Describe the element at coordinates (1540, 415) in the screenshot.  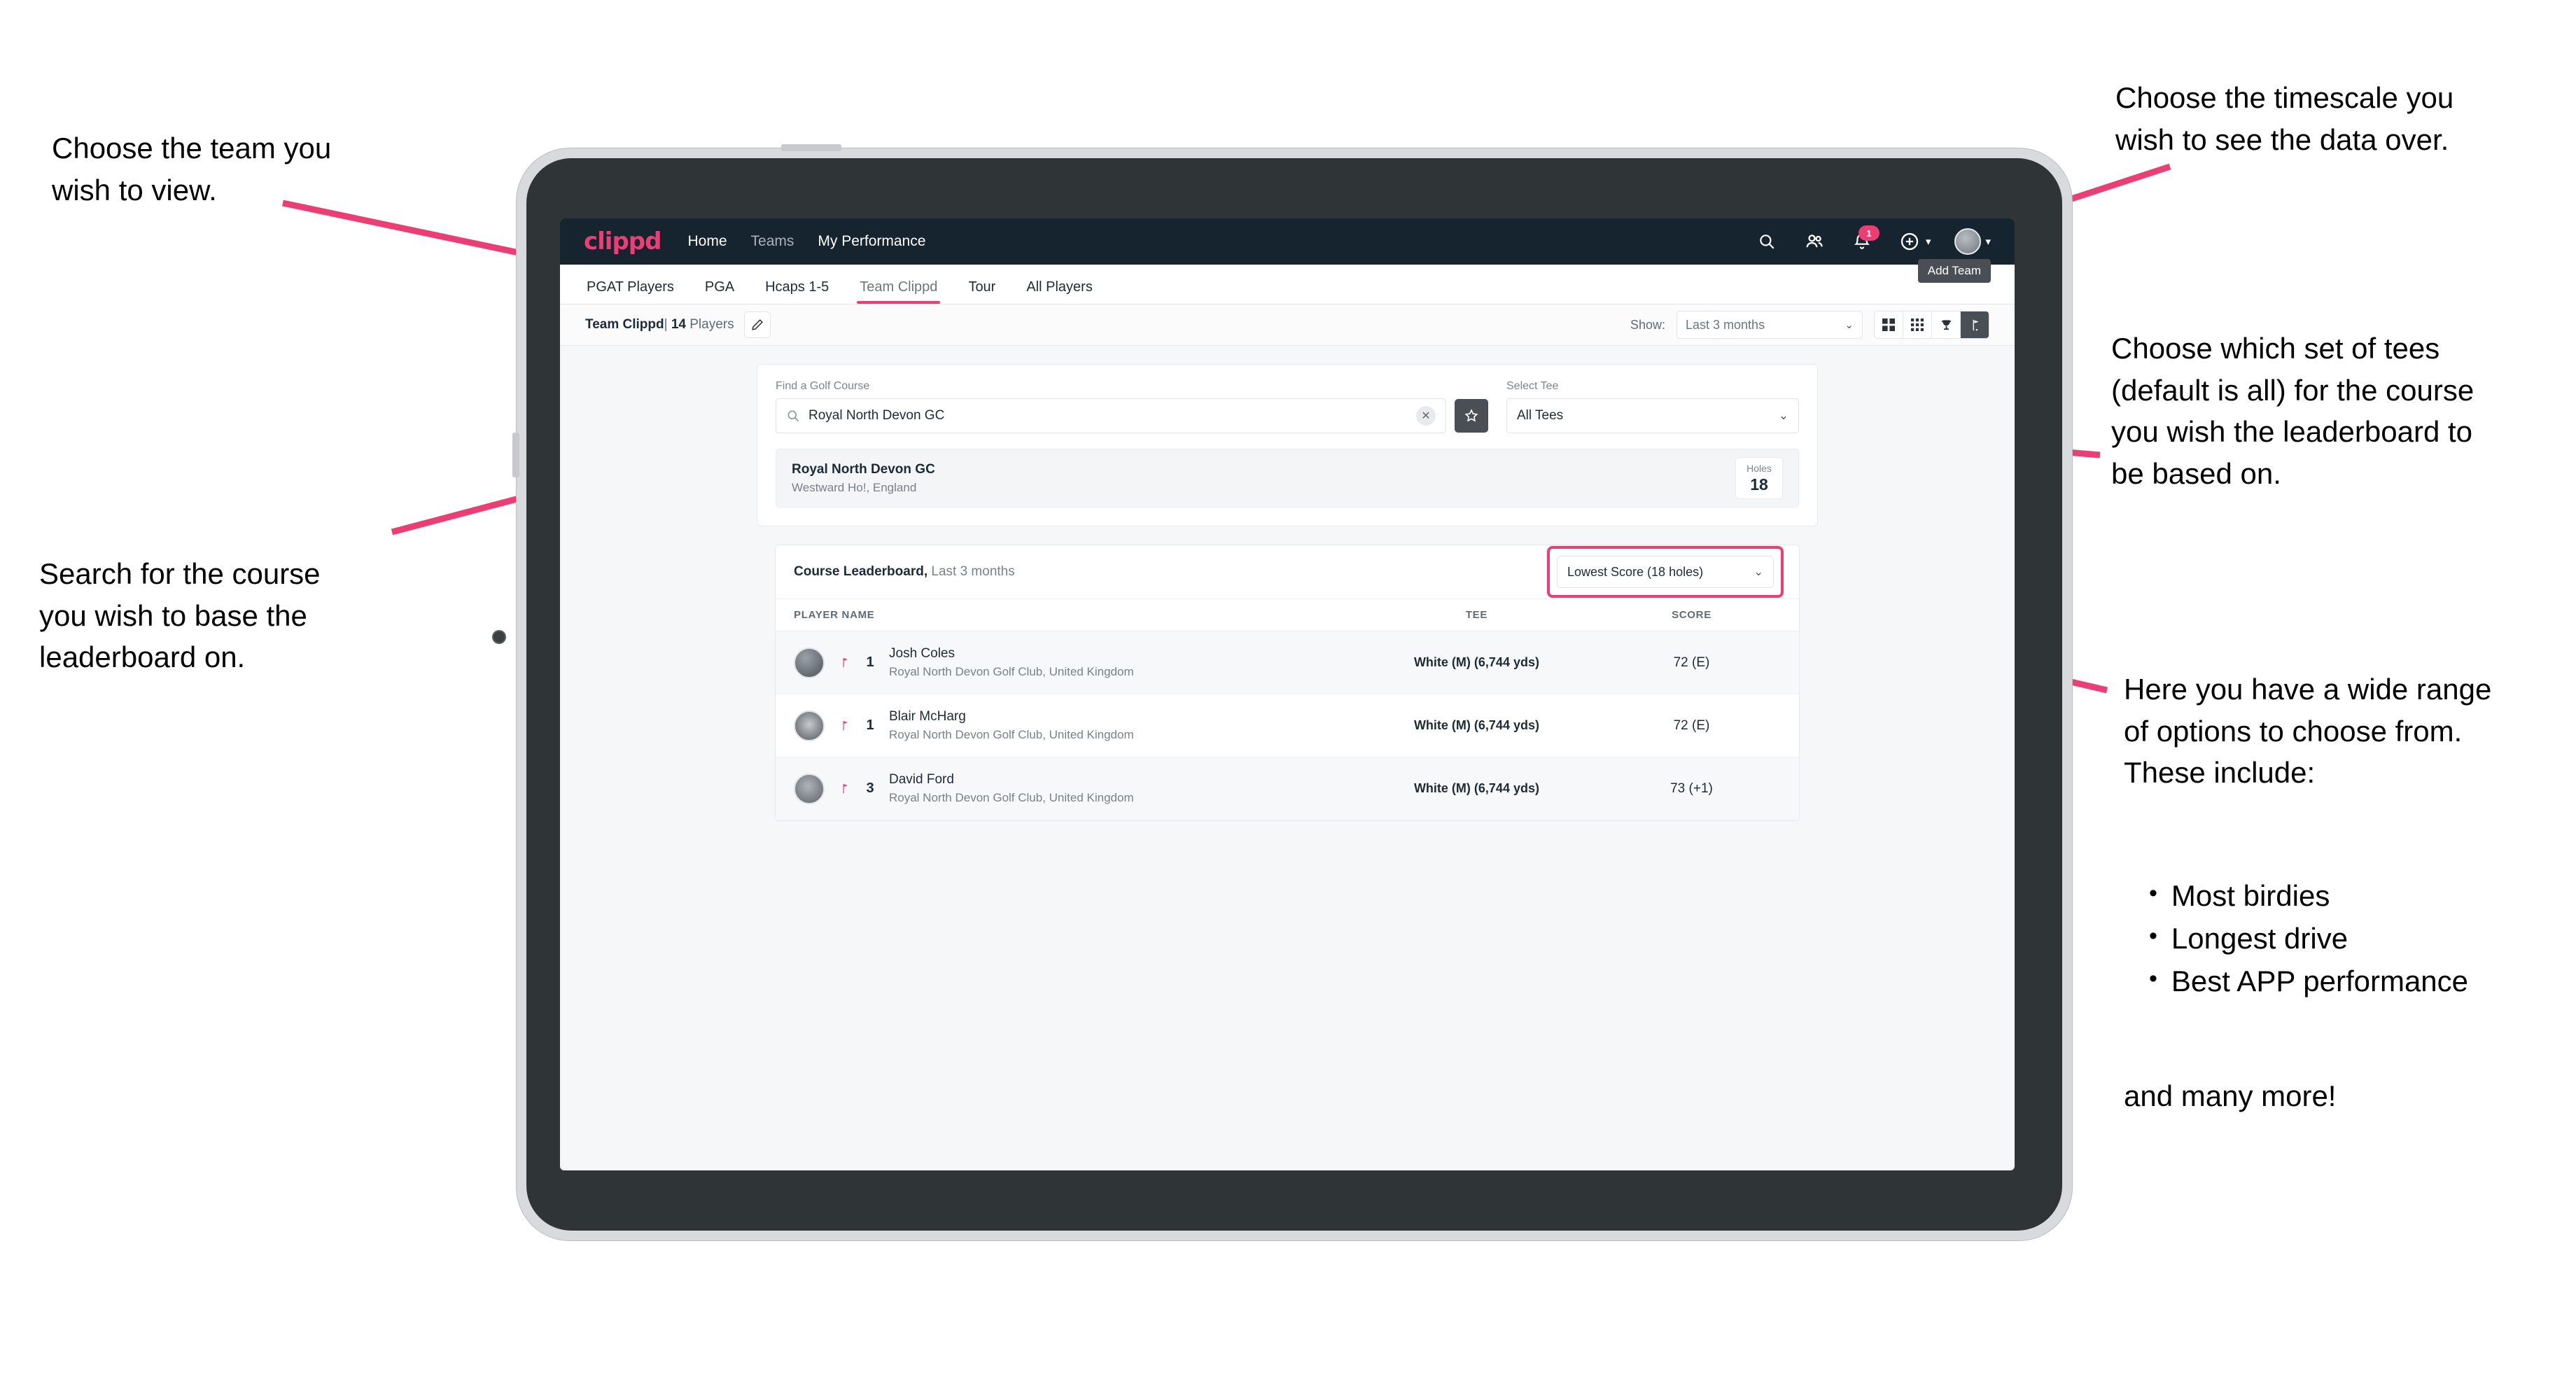
I see `tee-select-value: All Tees` at that location.